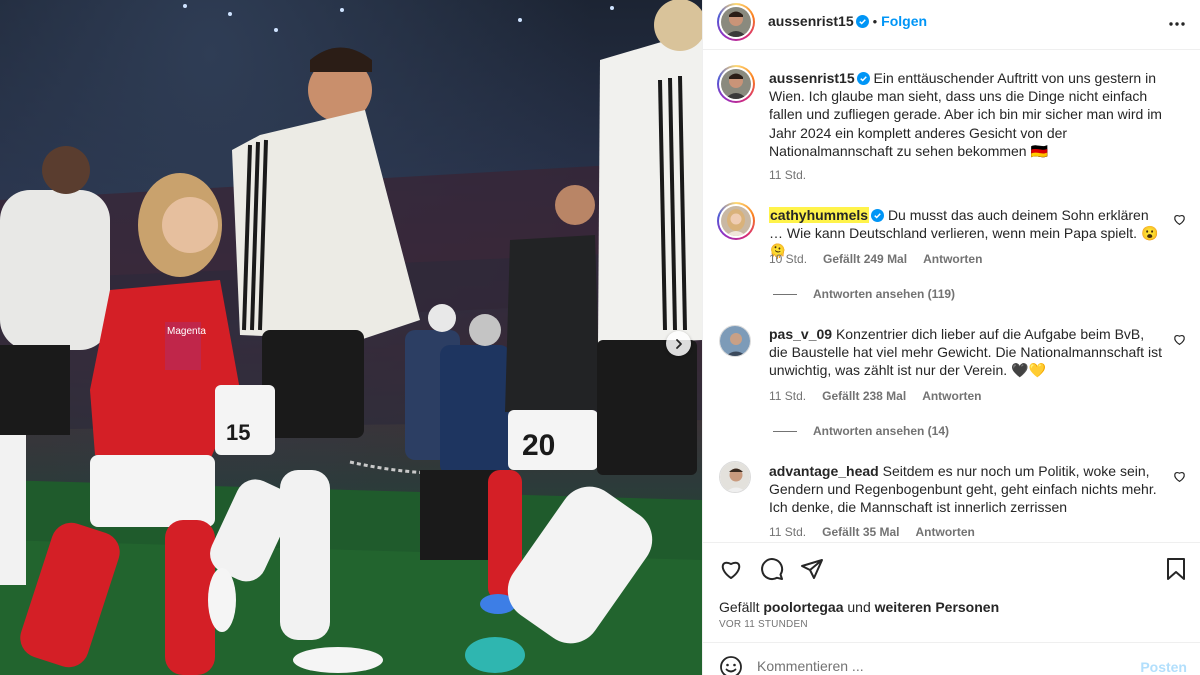  Describe the element at coordinates (951, 396) in the screenshot. I see `comment-2-reply-button: Antworten` at that location.